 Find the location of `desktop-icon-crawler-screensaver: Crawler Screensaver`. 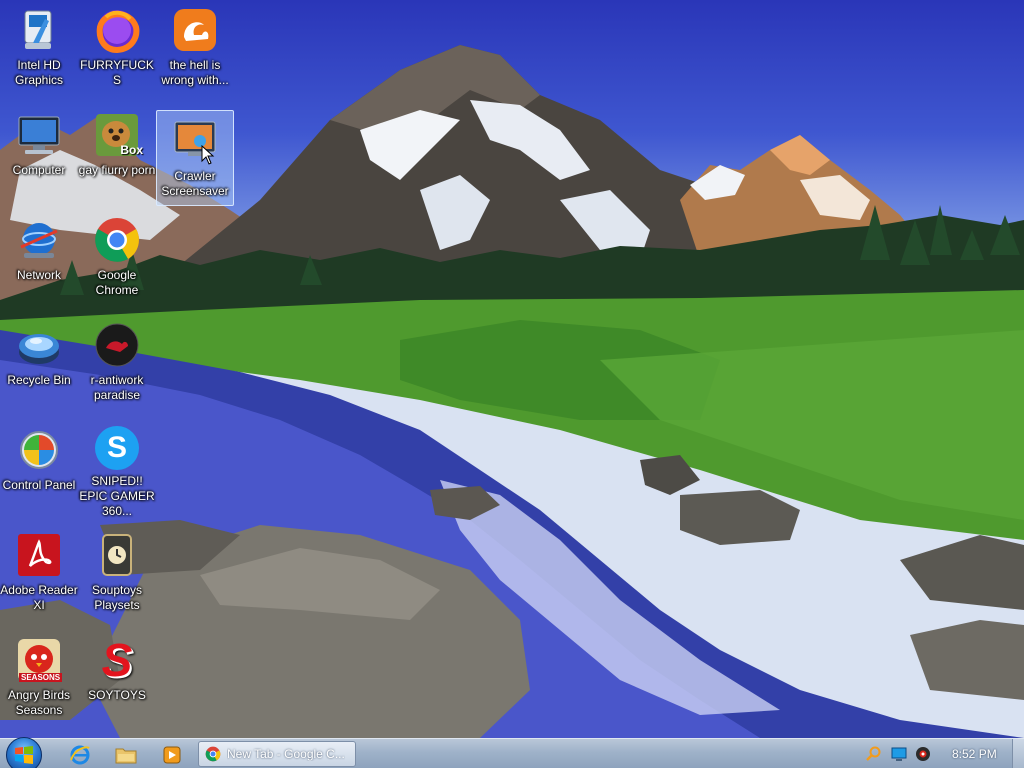

desktop-icon-crawler-screensaver: Crawler Screensaver is located at coordinates (195, 158).